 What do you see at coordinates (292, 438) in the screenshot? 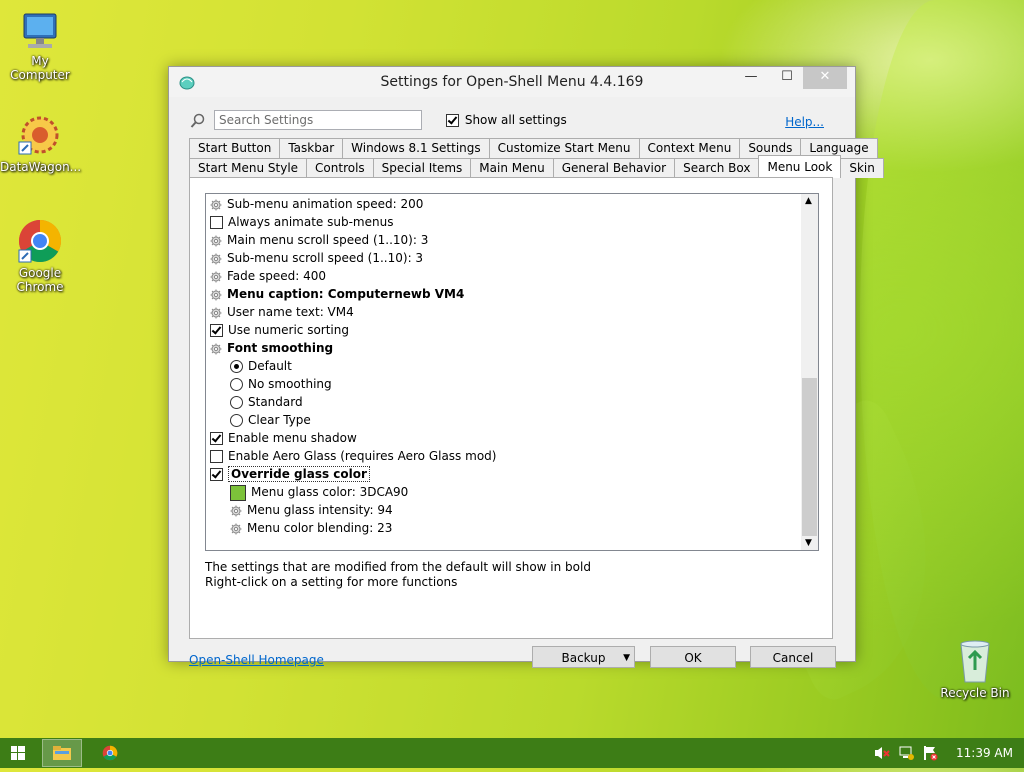
I see `setting-label: Enable menu shadow` at bounding box center [292, 438].